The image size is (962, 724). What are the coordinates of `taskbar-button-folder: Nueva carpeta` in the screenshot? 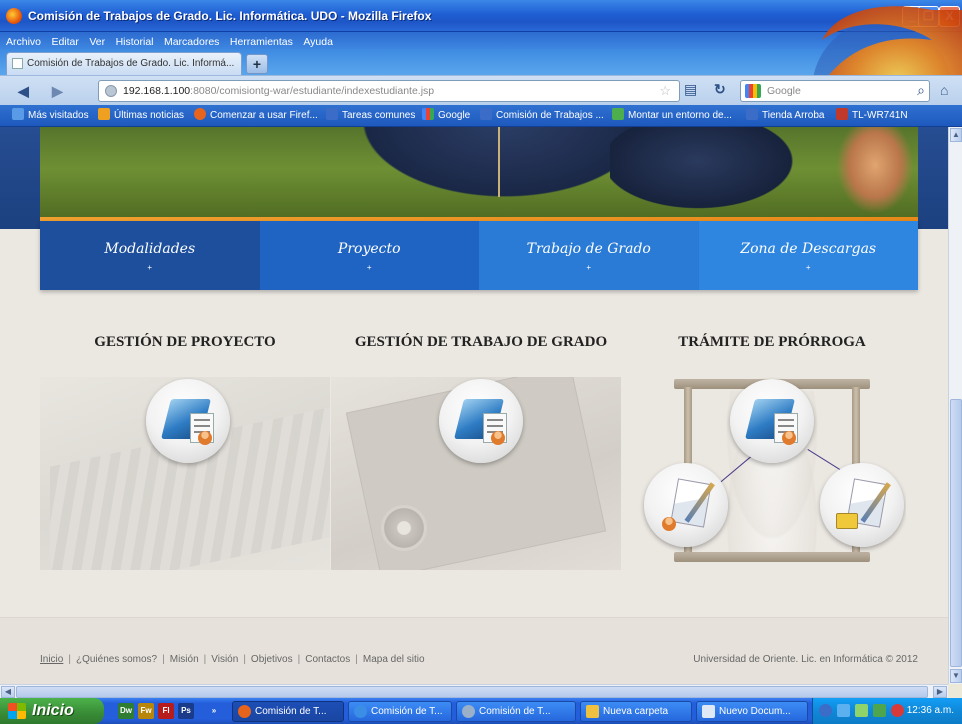 It's located at (636, 711).